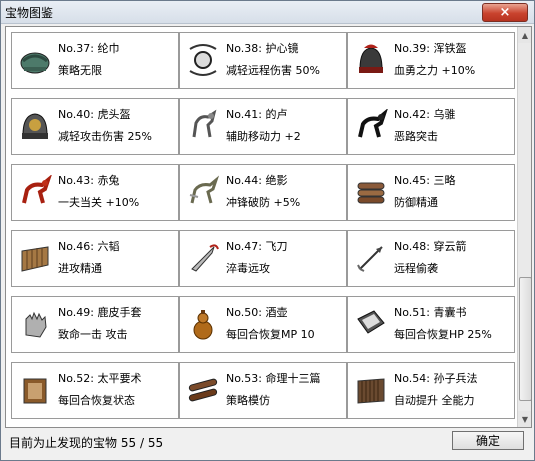 This screenshot has height=461, width=535. I want to click on bamboo-scroll-icon, so click(35, 259).